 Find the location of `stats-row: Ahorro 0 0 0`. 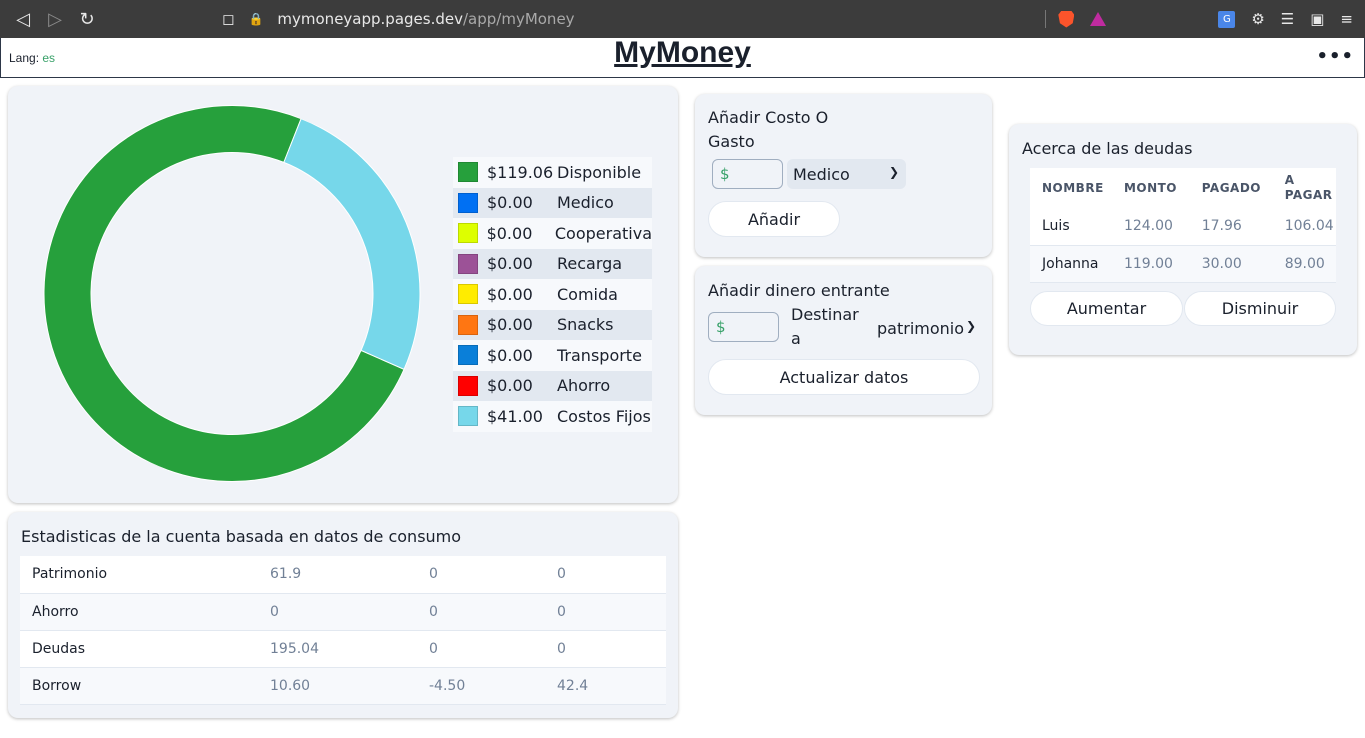

stats-row: Ahorro 0 0 0 is located at coordinates (343, 612).